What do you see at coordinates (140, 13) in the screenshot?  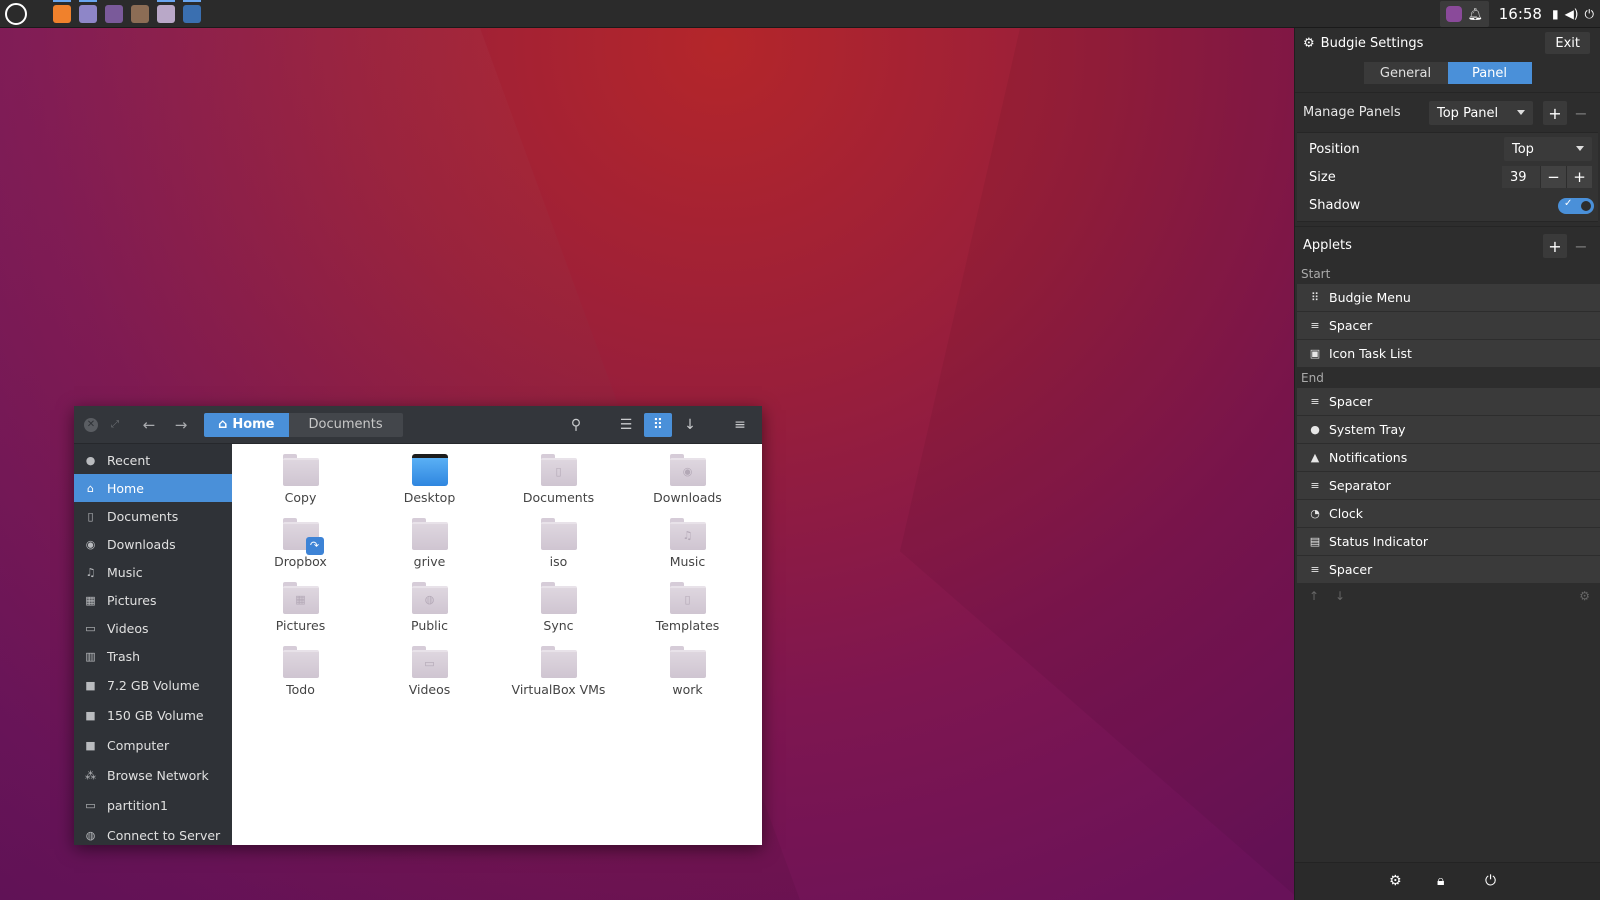 I see `photo-app-icon` at bounding box center [140, 13].